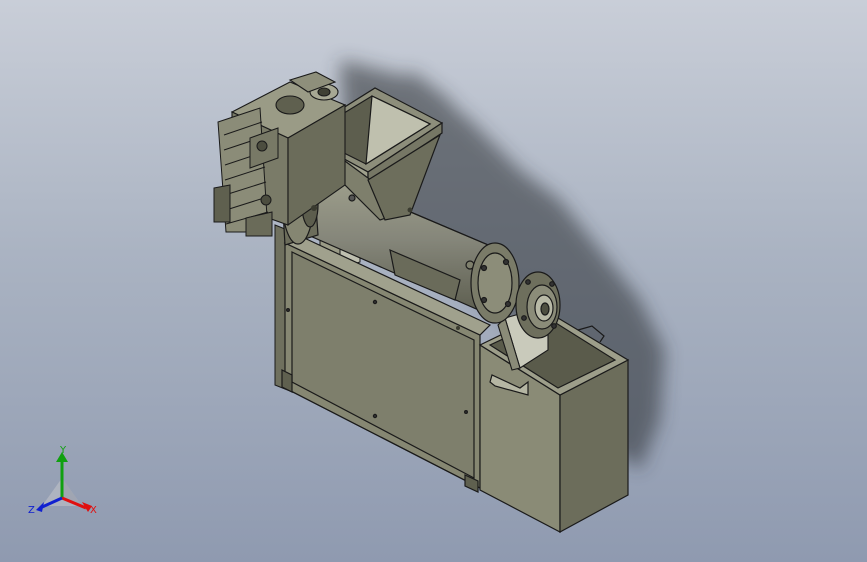  I want to click on axis-triad: Y X Z, so click(64, 485).